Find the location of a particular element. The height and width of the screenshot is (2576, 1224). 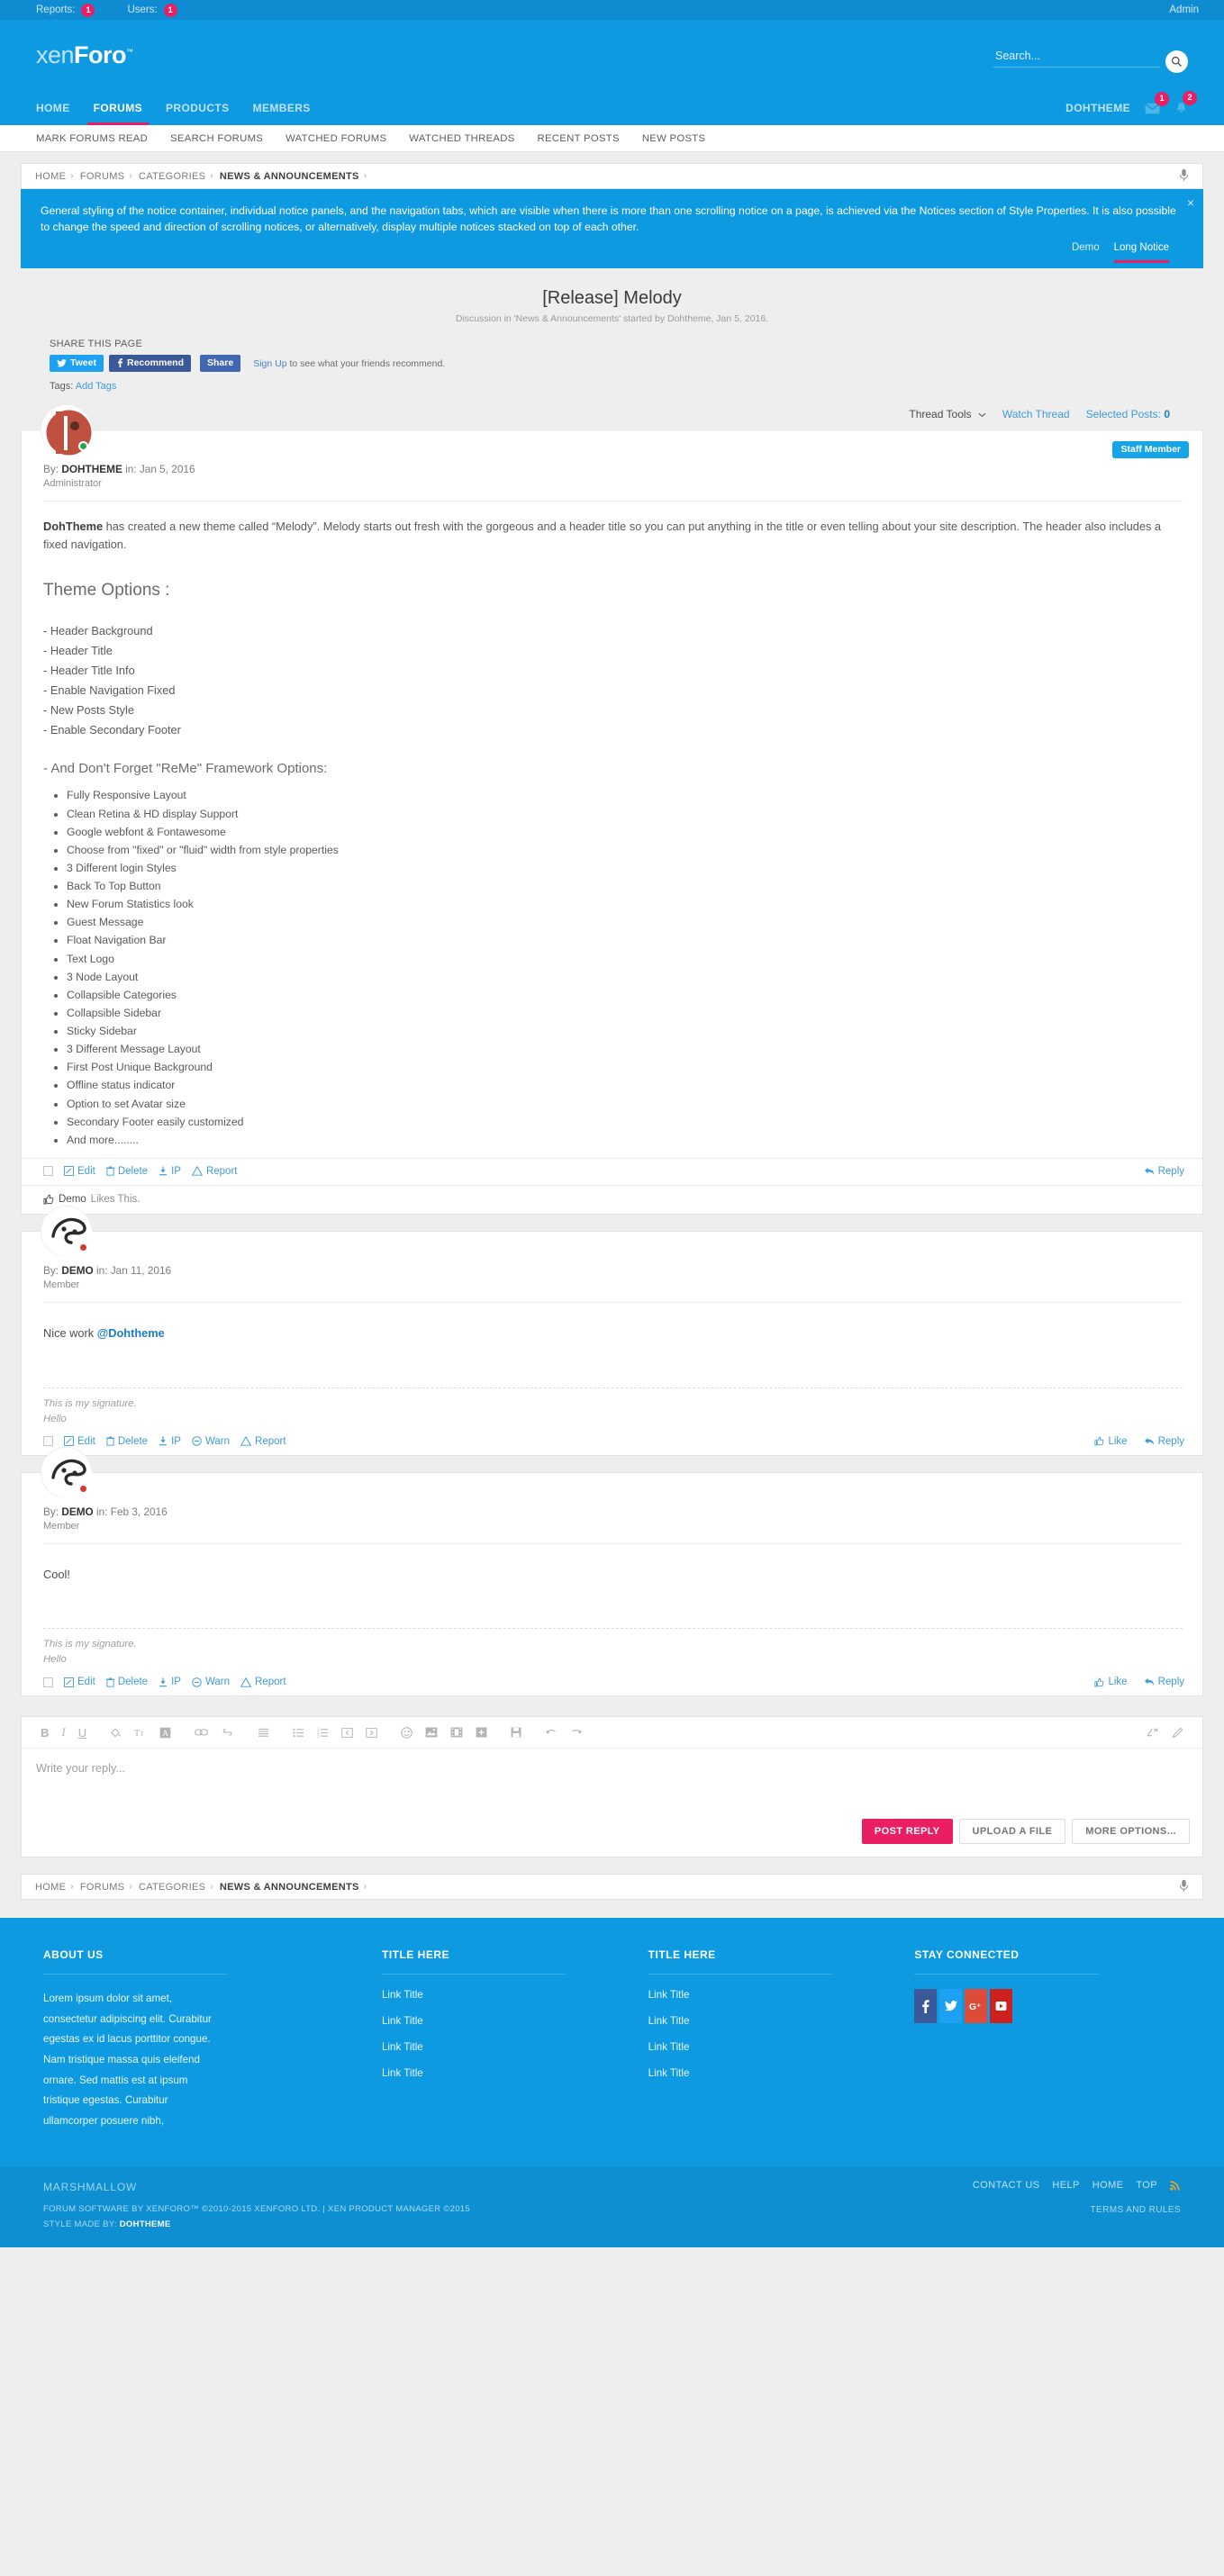

redo-icon is located at coordinates (576, 1732).